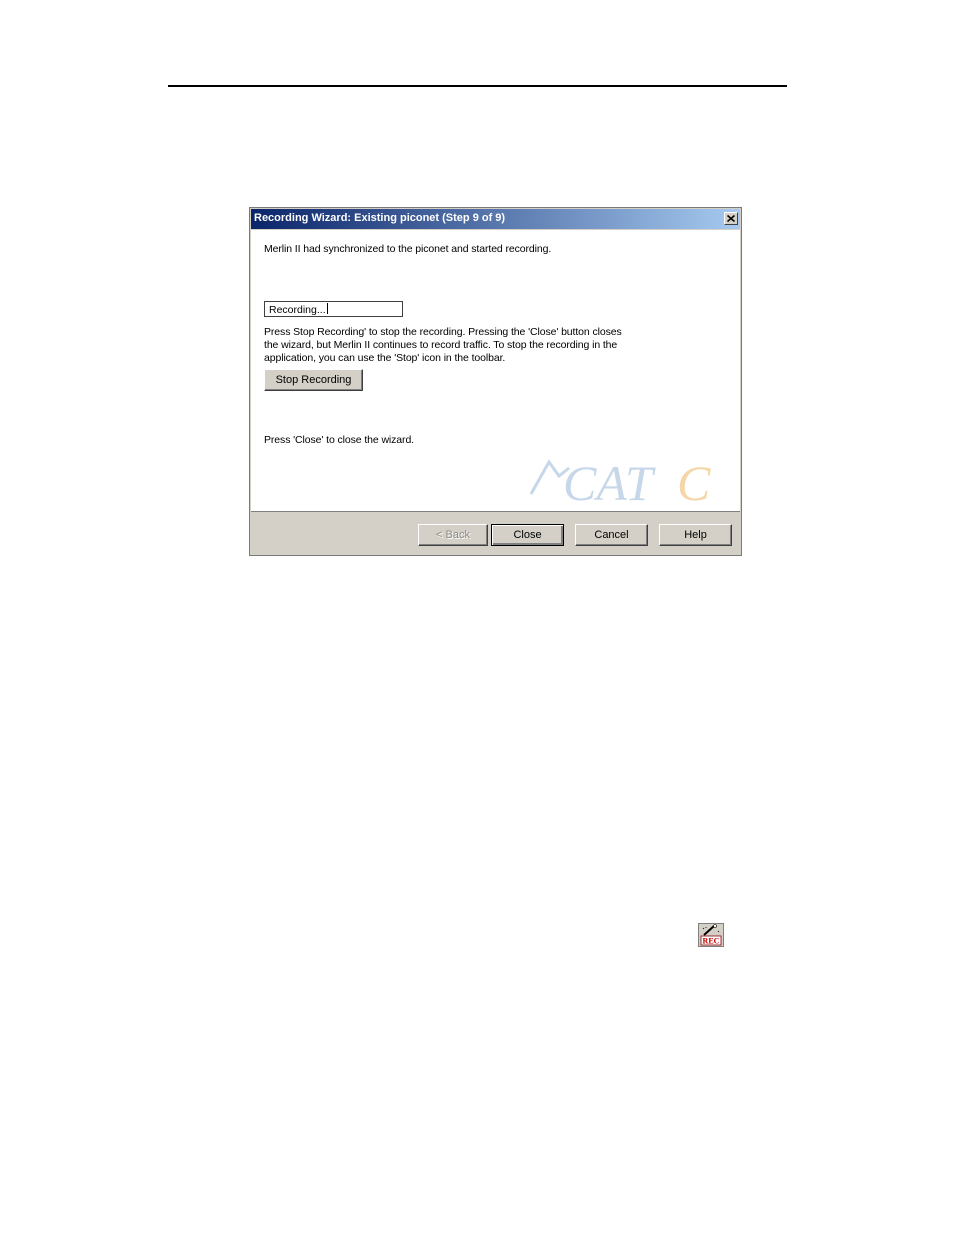 The width and height of the screenshot is (954, 1235). I want to click on page-header-rule, so click(477, 86).